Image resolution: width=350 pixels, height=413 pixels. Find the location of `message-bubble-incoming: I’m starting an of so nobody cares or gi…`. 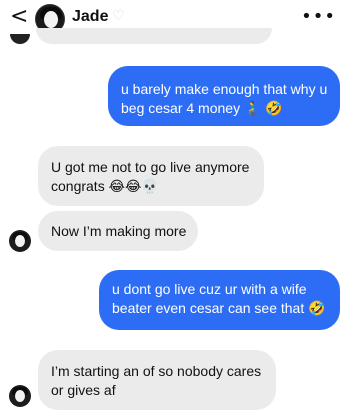

message-bubble-incoming: I’m starting an of so nobody cares or gi… is located at coordinates (157, 380).